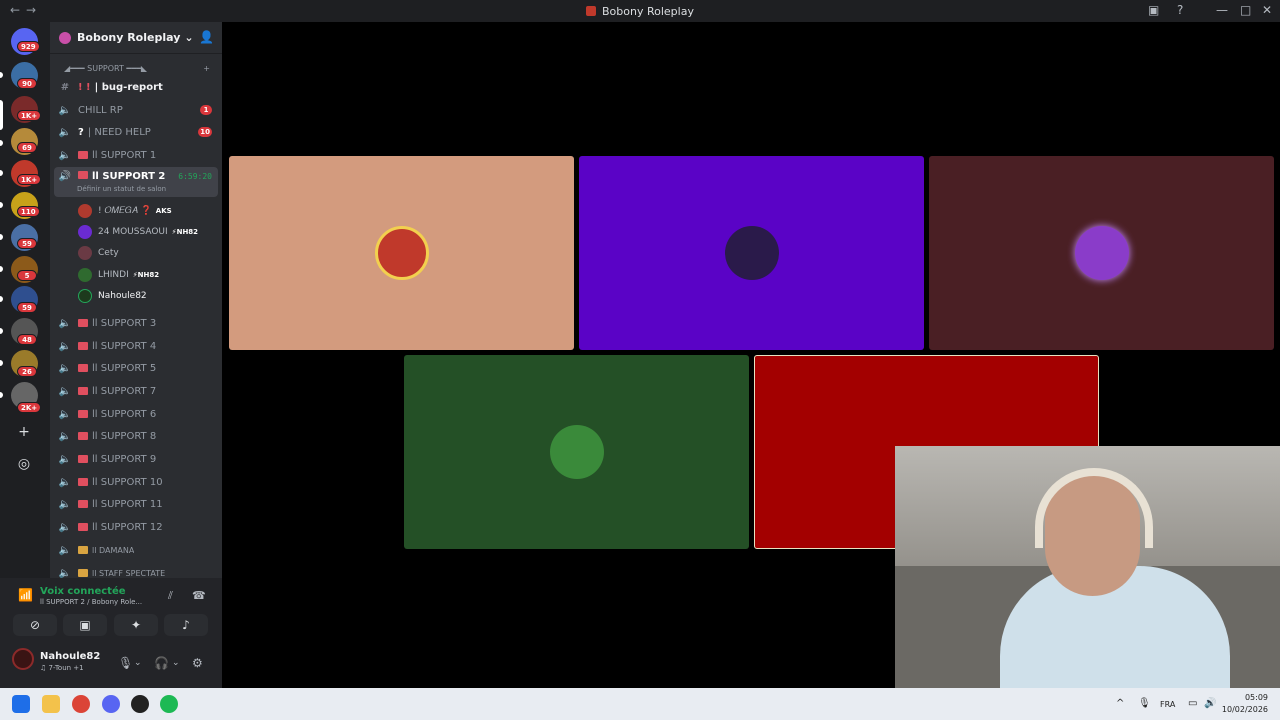 This screenshot has width=1280, height=720. I want to click on file-explorer-icon, so click(51, 704).